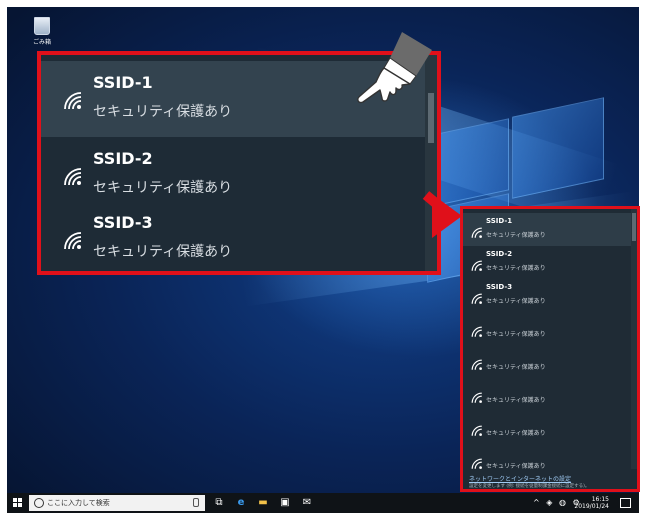  What do you see at coordinates (234, 236) in the screenshot?
I see `network-item-ssid-3: SSID-3 セキュリティ保護あり` at bounding box center [234, 236].